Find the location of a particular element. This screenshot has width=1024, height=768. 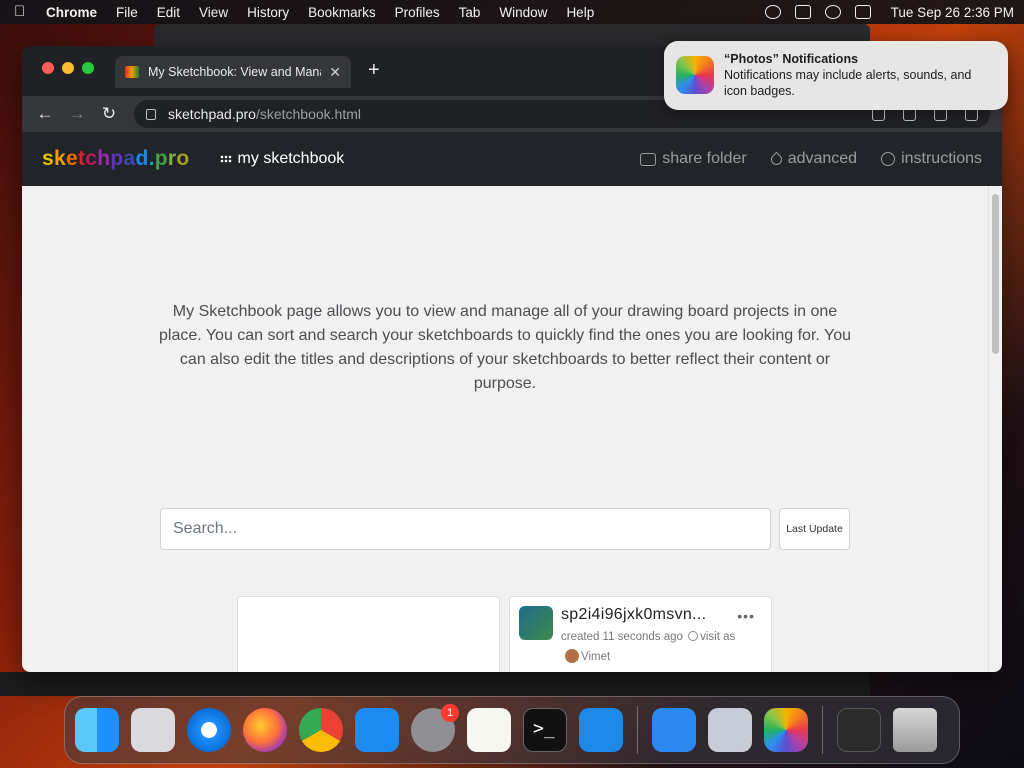

vscode-icon is located at coordinates (601, 730).